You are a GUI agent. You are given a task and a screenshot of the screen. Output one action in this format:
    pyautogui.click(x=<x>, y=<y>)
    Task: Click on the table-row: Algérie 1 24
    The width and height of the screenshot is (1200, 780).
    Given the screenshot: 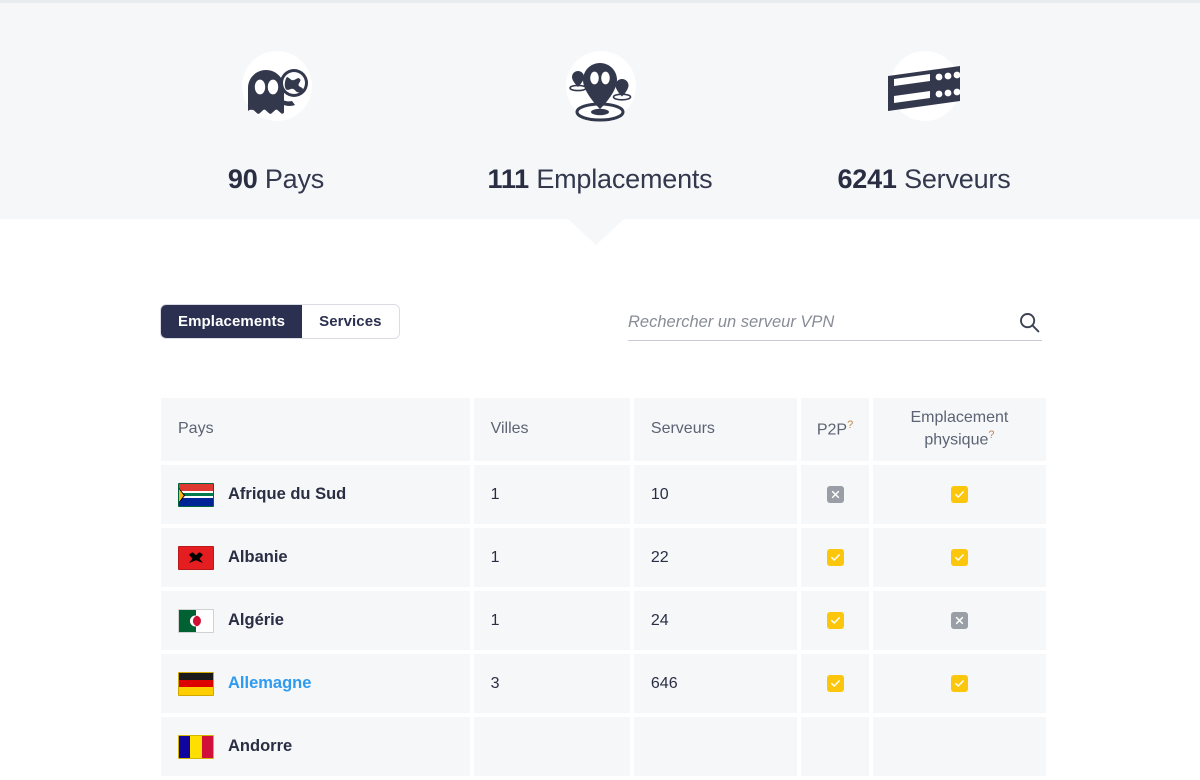 What is the action you would take?
    pyautogui.click(x=603, y=620)
    